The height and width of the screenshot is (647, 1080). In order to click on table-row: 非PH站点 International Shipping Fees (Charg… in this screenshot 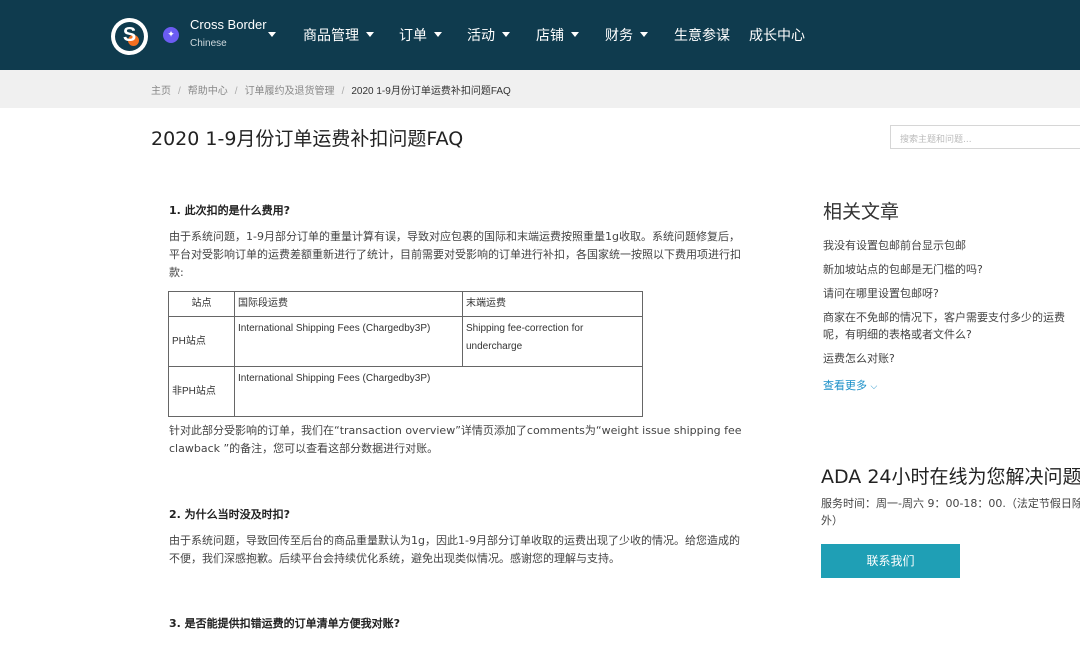, I will do `click(405, 391)`.